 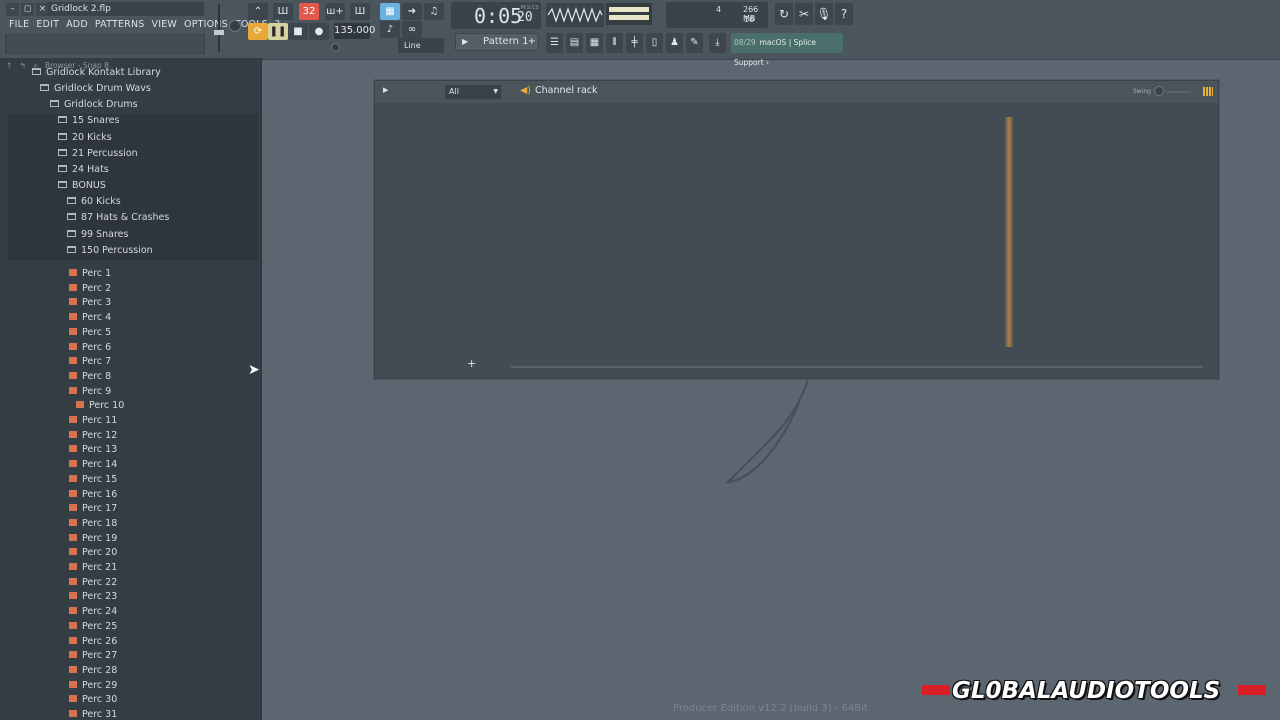 I want to click on help-icon: ?, so click(x=844, y=14).